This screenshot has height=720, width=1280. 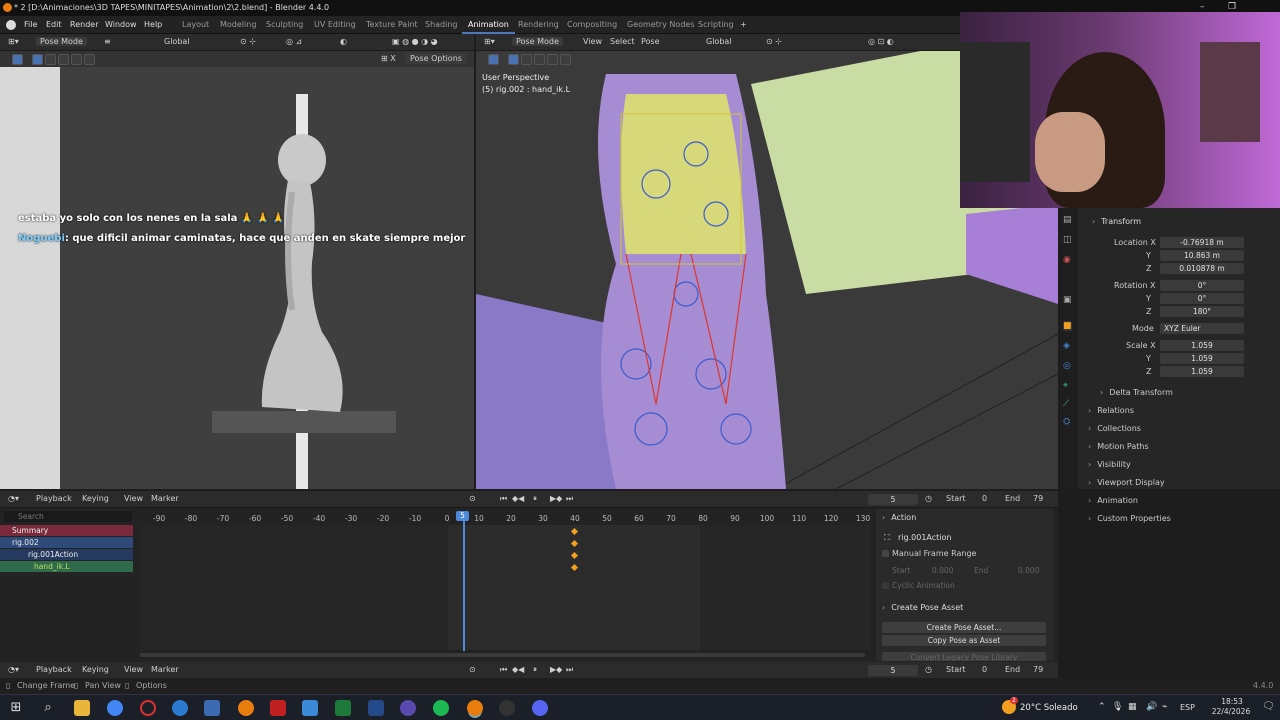 I want to click on transform-pivot-icon: ⊞ X, so click(x=388, y=58).